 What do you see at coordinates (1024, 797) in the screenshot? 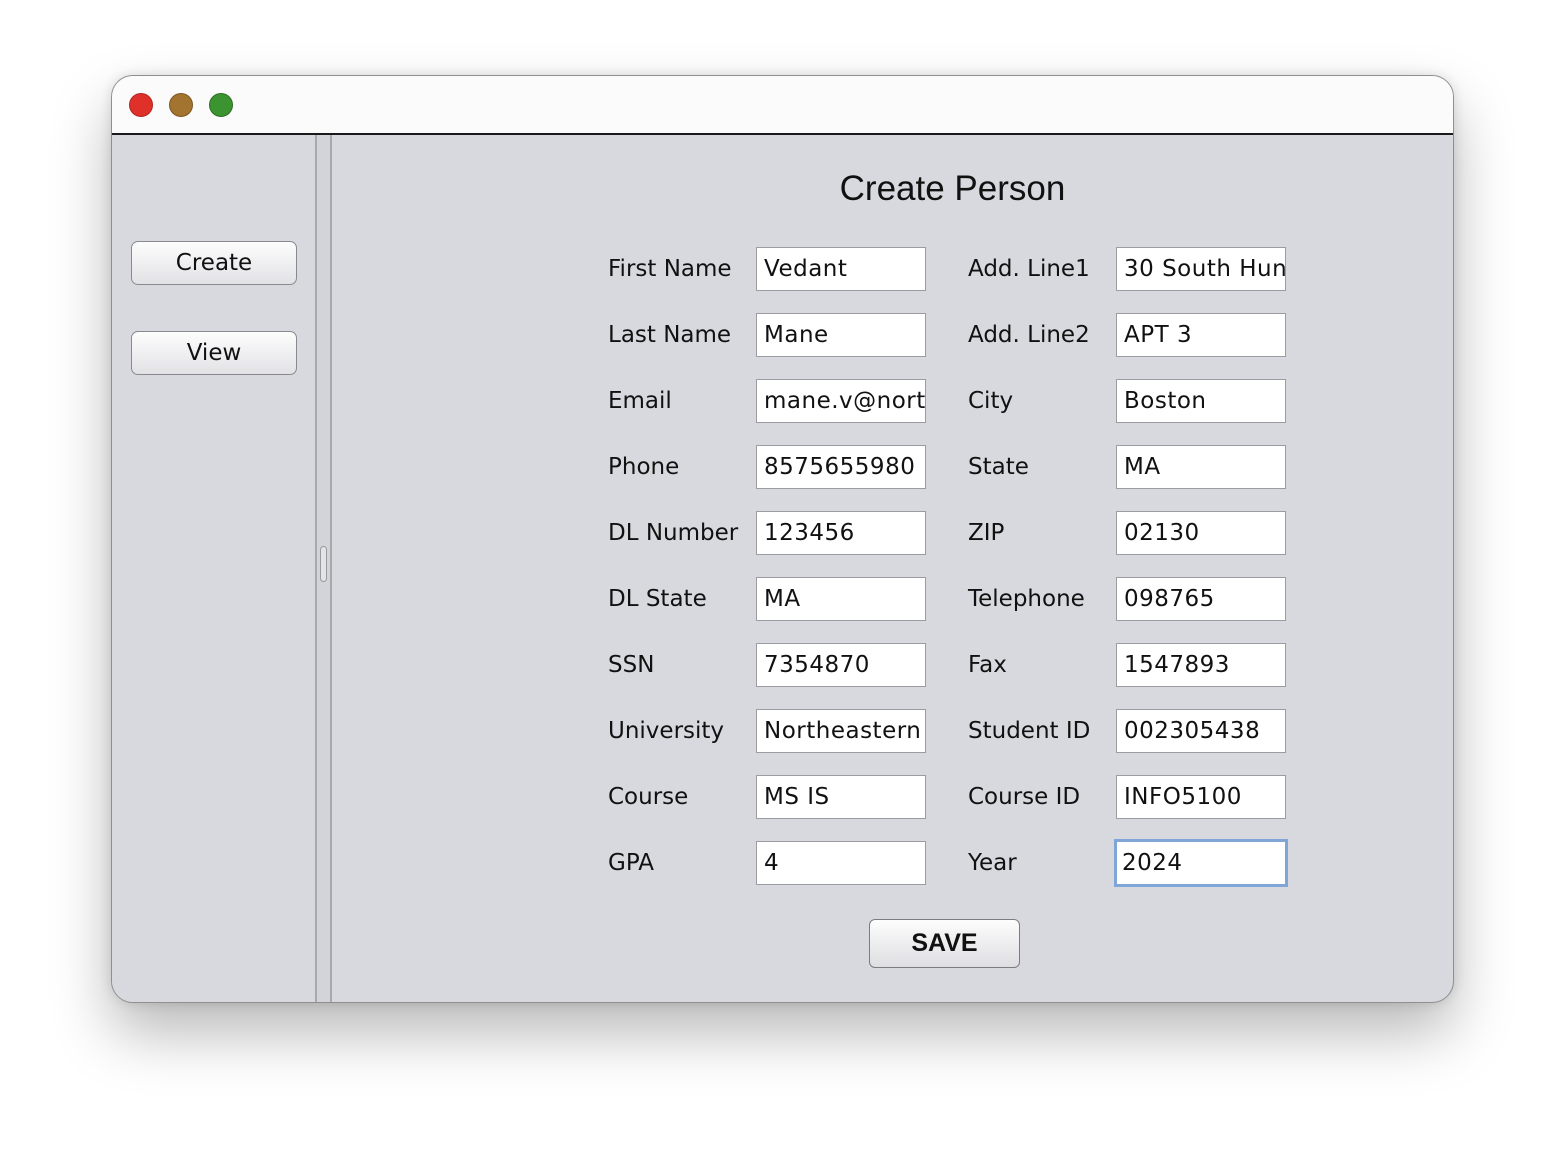
I see `course-id-label: Course ID` at bounding box center [1024, 797].